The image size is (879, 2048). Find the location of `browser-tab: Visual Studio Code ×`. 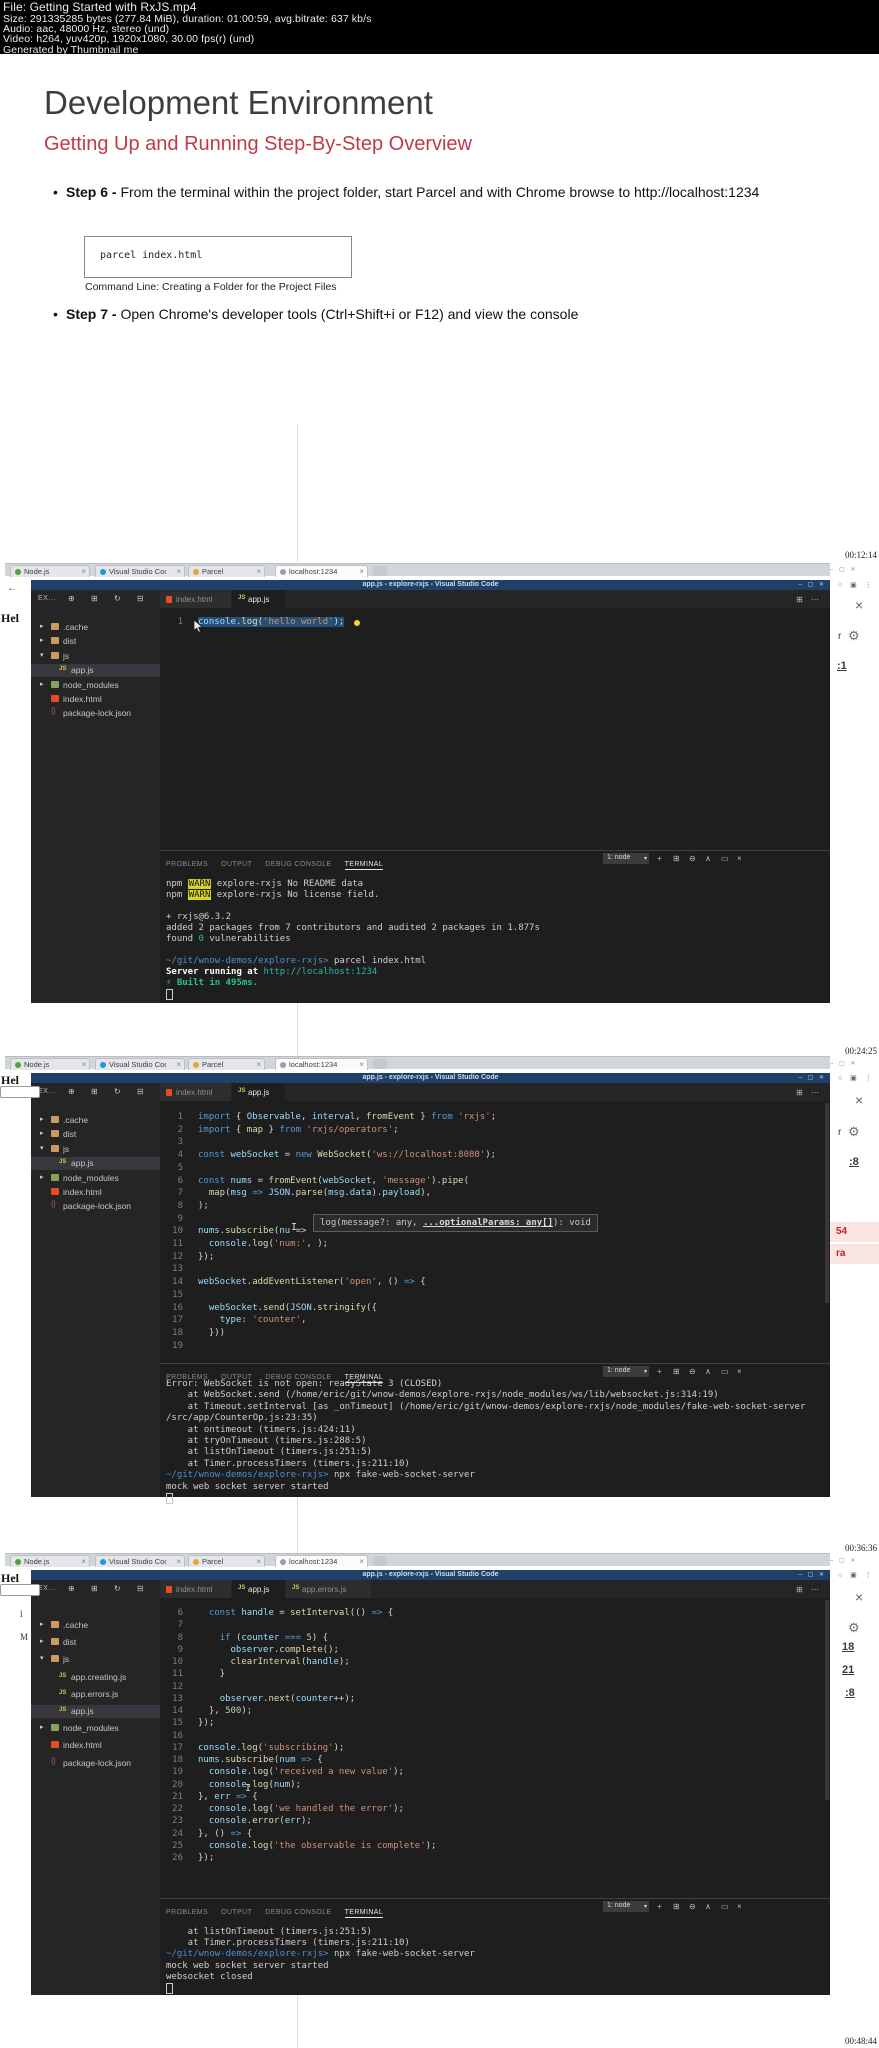

browser-tab: Visual Studio Code × is located at coordinates (140, 571).